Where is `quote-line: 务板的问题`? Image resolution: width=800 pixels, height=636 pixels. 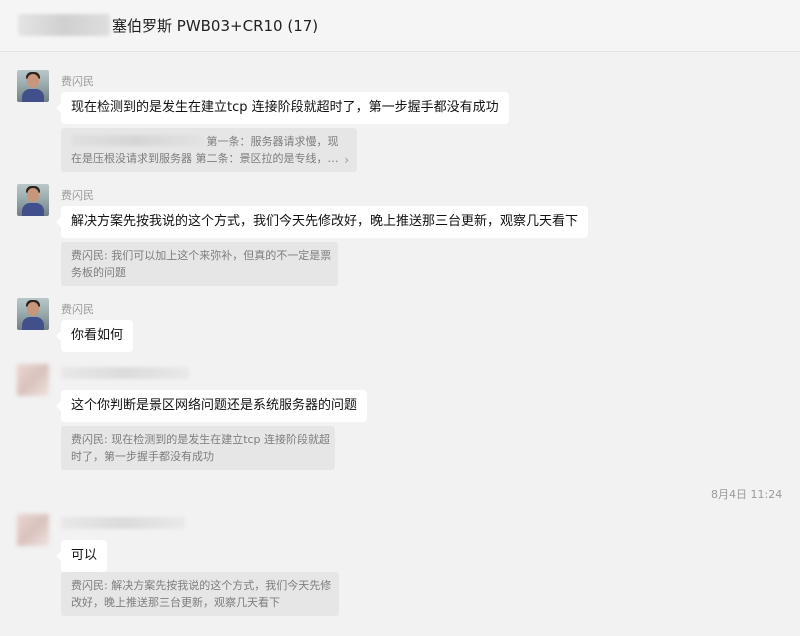 quote-line: 务板的问题 is located at coordinates (98, 272).